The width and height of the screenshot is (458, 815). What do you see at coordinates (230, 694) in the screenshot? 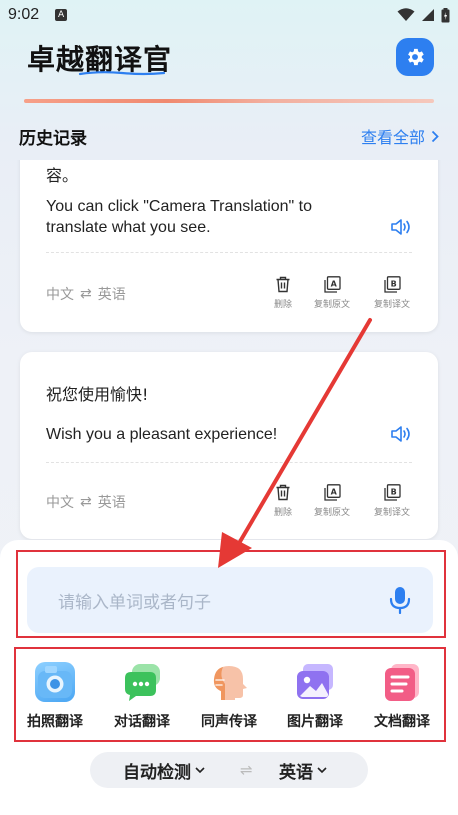
I see `tools-highlight-box` at bounding box center [230, 694].